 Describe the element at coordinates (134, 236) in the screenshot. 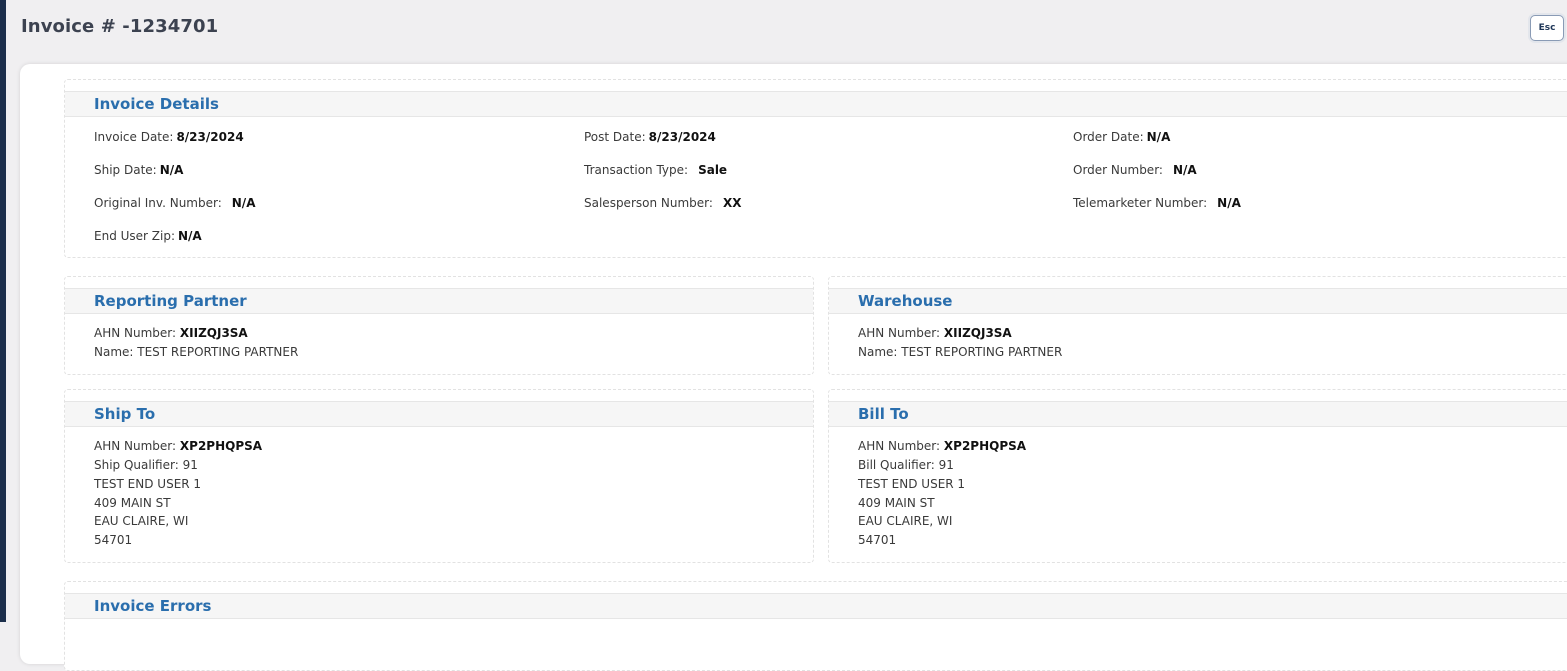

I see `field-label: End User Zip:` at that location.